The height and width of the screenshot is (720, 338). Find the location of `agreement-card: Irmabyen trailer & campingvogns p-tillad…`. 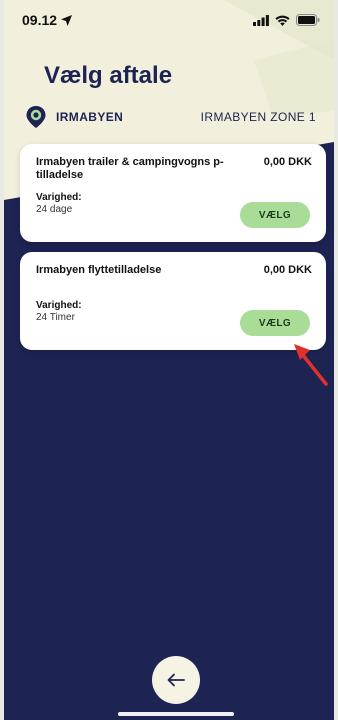

agreement-card: Irmabyen trailer & campingvogns p-tillad… is located at coordinates (173, 193).